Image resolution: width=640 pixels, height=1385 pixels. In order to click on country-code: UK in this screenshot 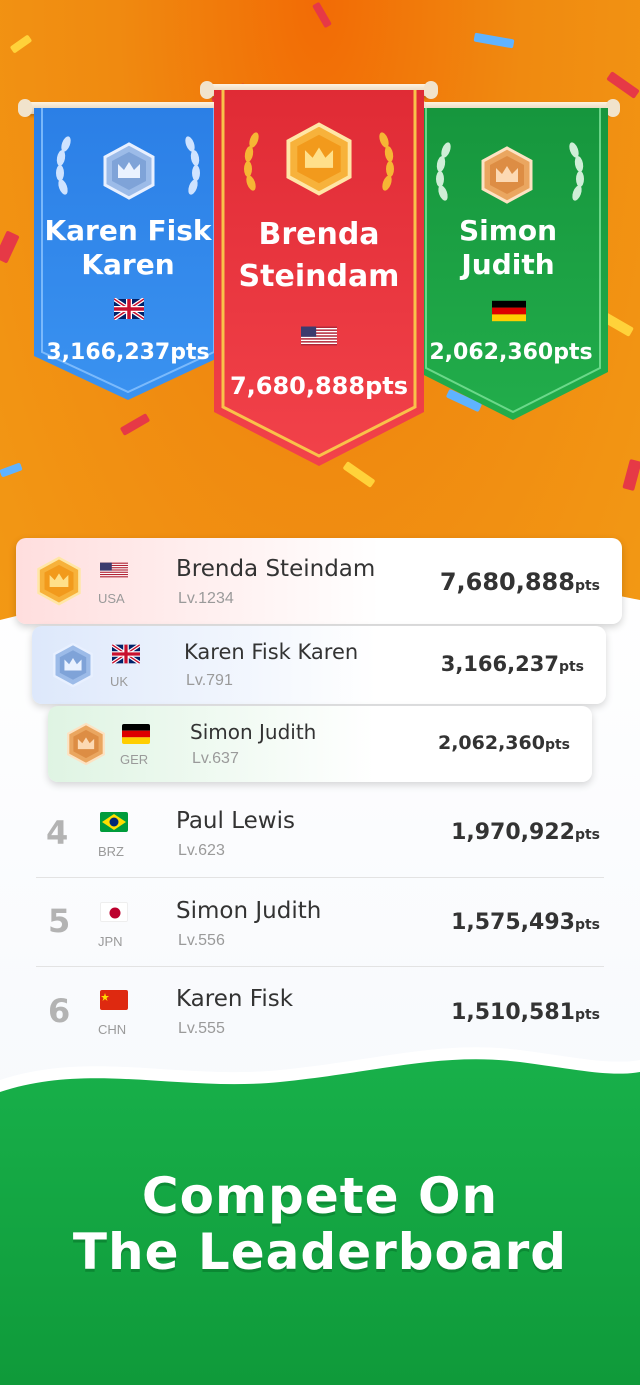, I will do `click(119, 681)`.